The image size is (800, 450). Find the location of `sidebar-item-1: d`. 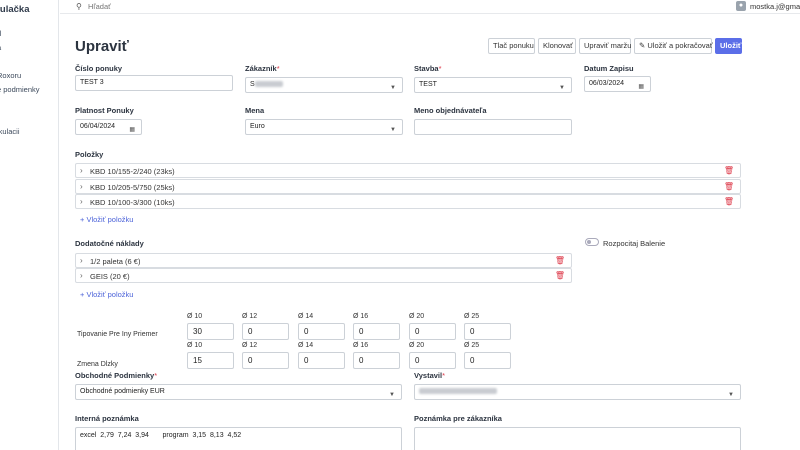

sidebar-item-1: d is located at coordinates (0, 33).